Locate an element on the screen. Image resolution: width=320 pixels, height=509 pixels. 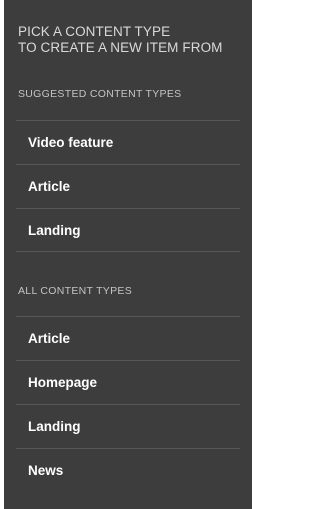
all-content-types-label: ALL CONTENT TYPES is located at coordinates (75, 291).